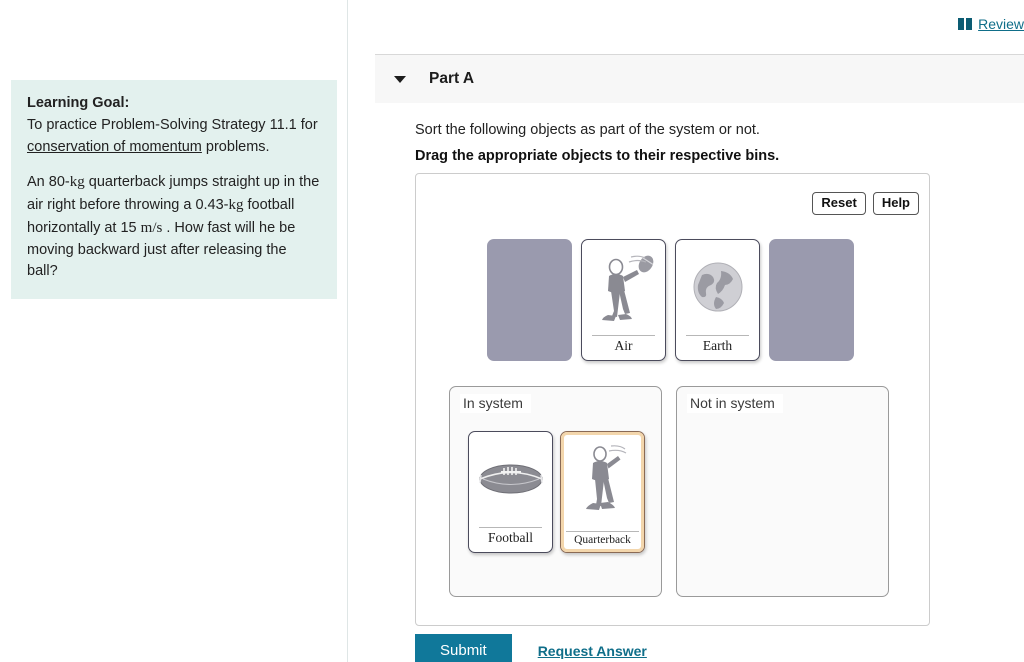  What do you see at coordinates (602, 479) in the screenshot?
I see `quarterback-jumping-icon` at bounding box center [602, 479].